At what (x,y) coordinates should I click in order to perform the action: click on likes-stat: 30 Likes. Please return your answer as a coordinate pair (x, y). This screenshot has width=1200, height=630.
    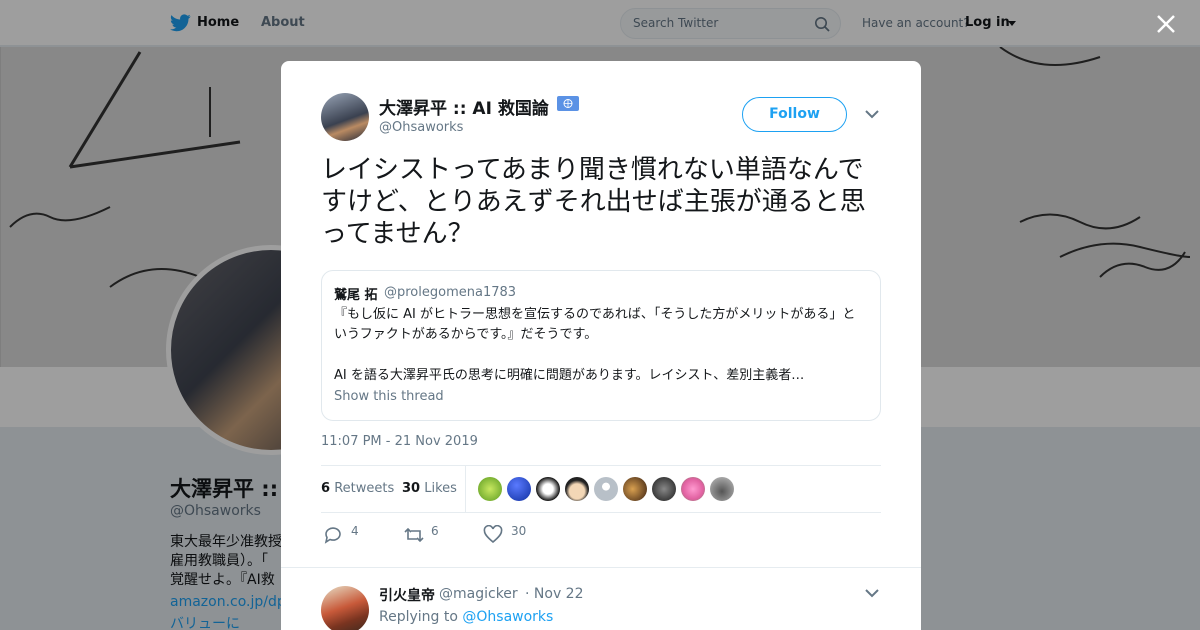
    Looking at the image, I should click on (429, 488).